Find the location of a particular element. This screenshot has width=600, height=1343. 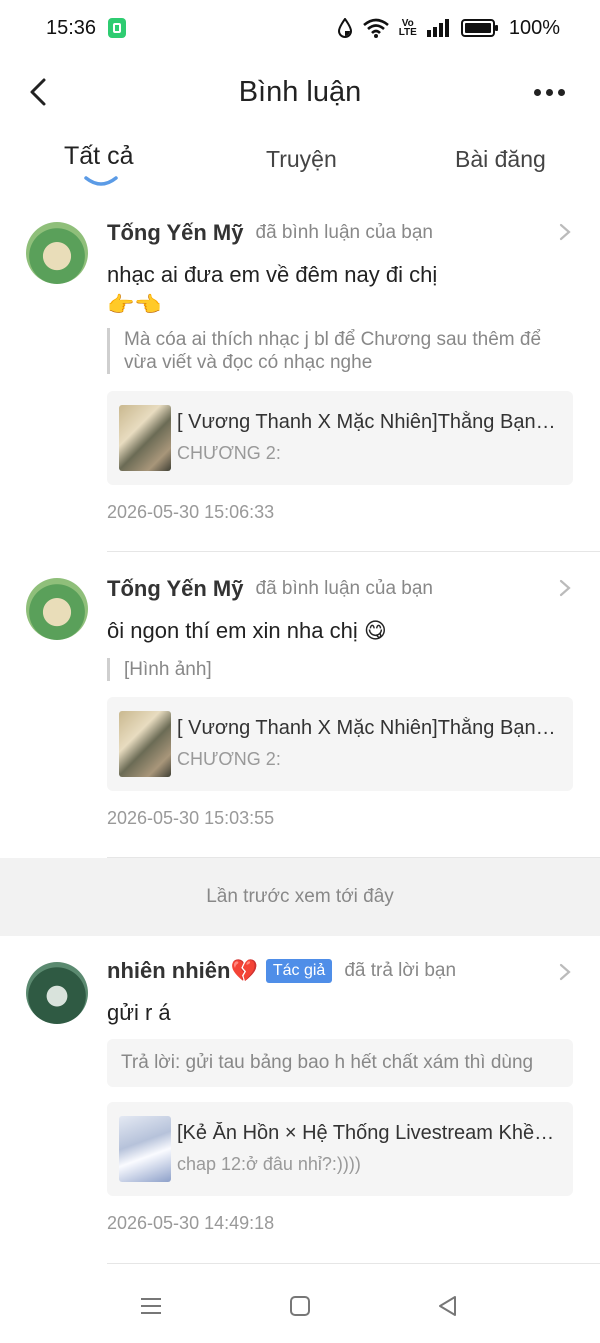

battery-icon is located at coordinates (479, 28).